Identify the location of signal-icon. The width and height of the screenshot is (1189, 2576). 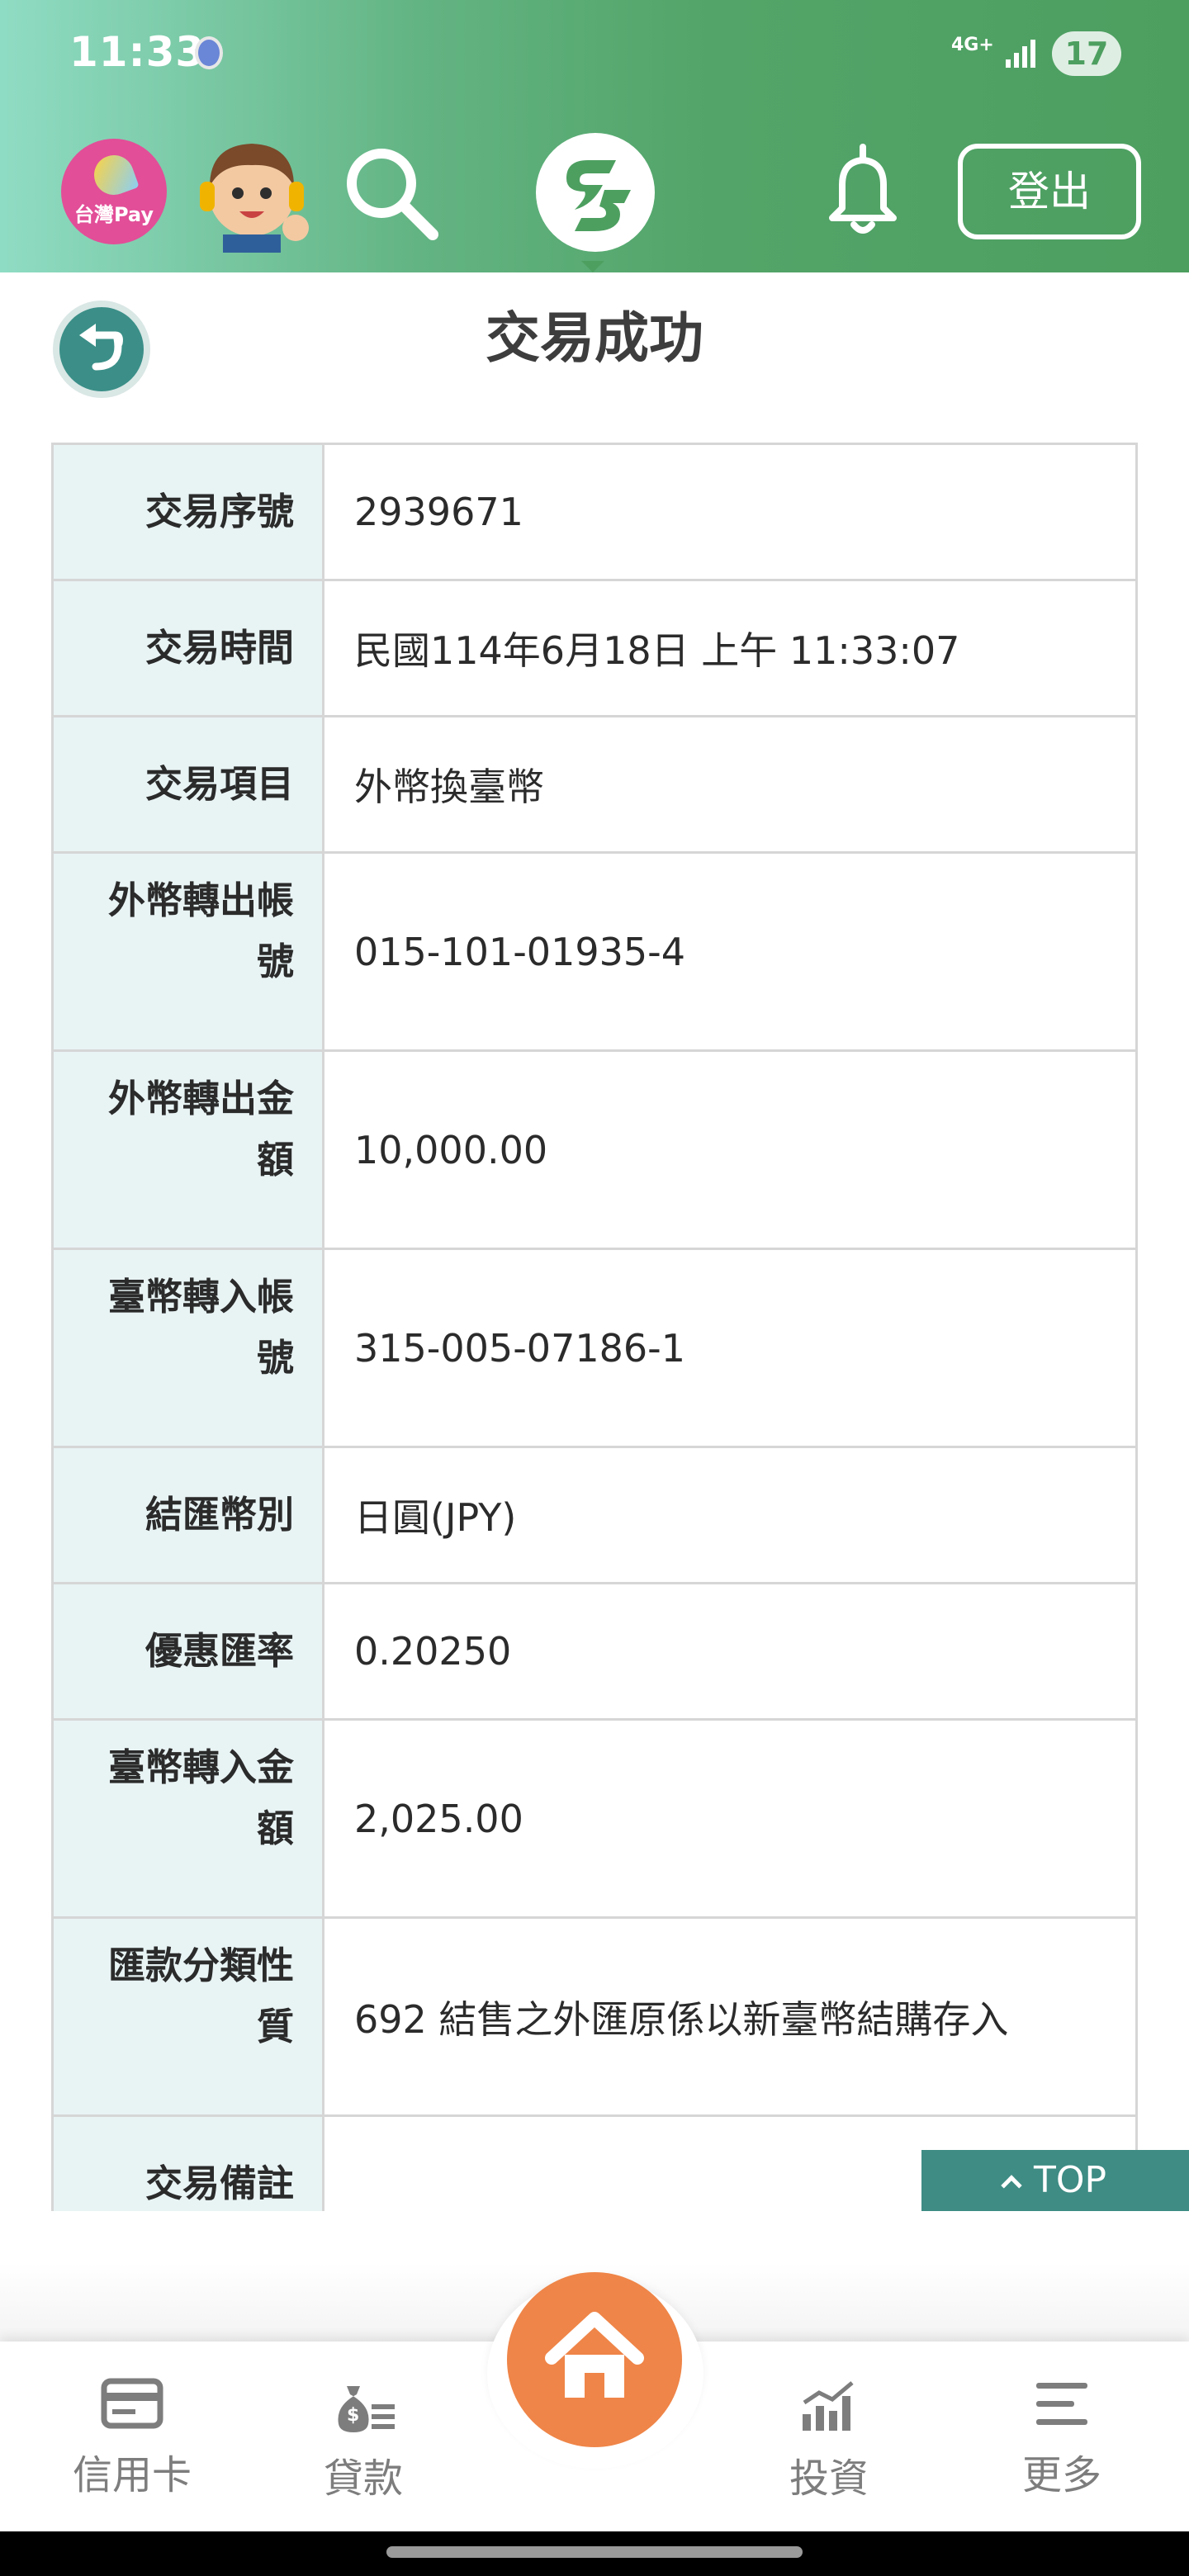
(1020, 54).